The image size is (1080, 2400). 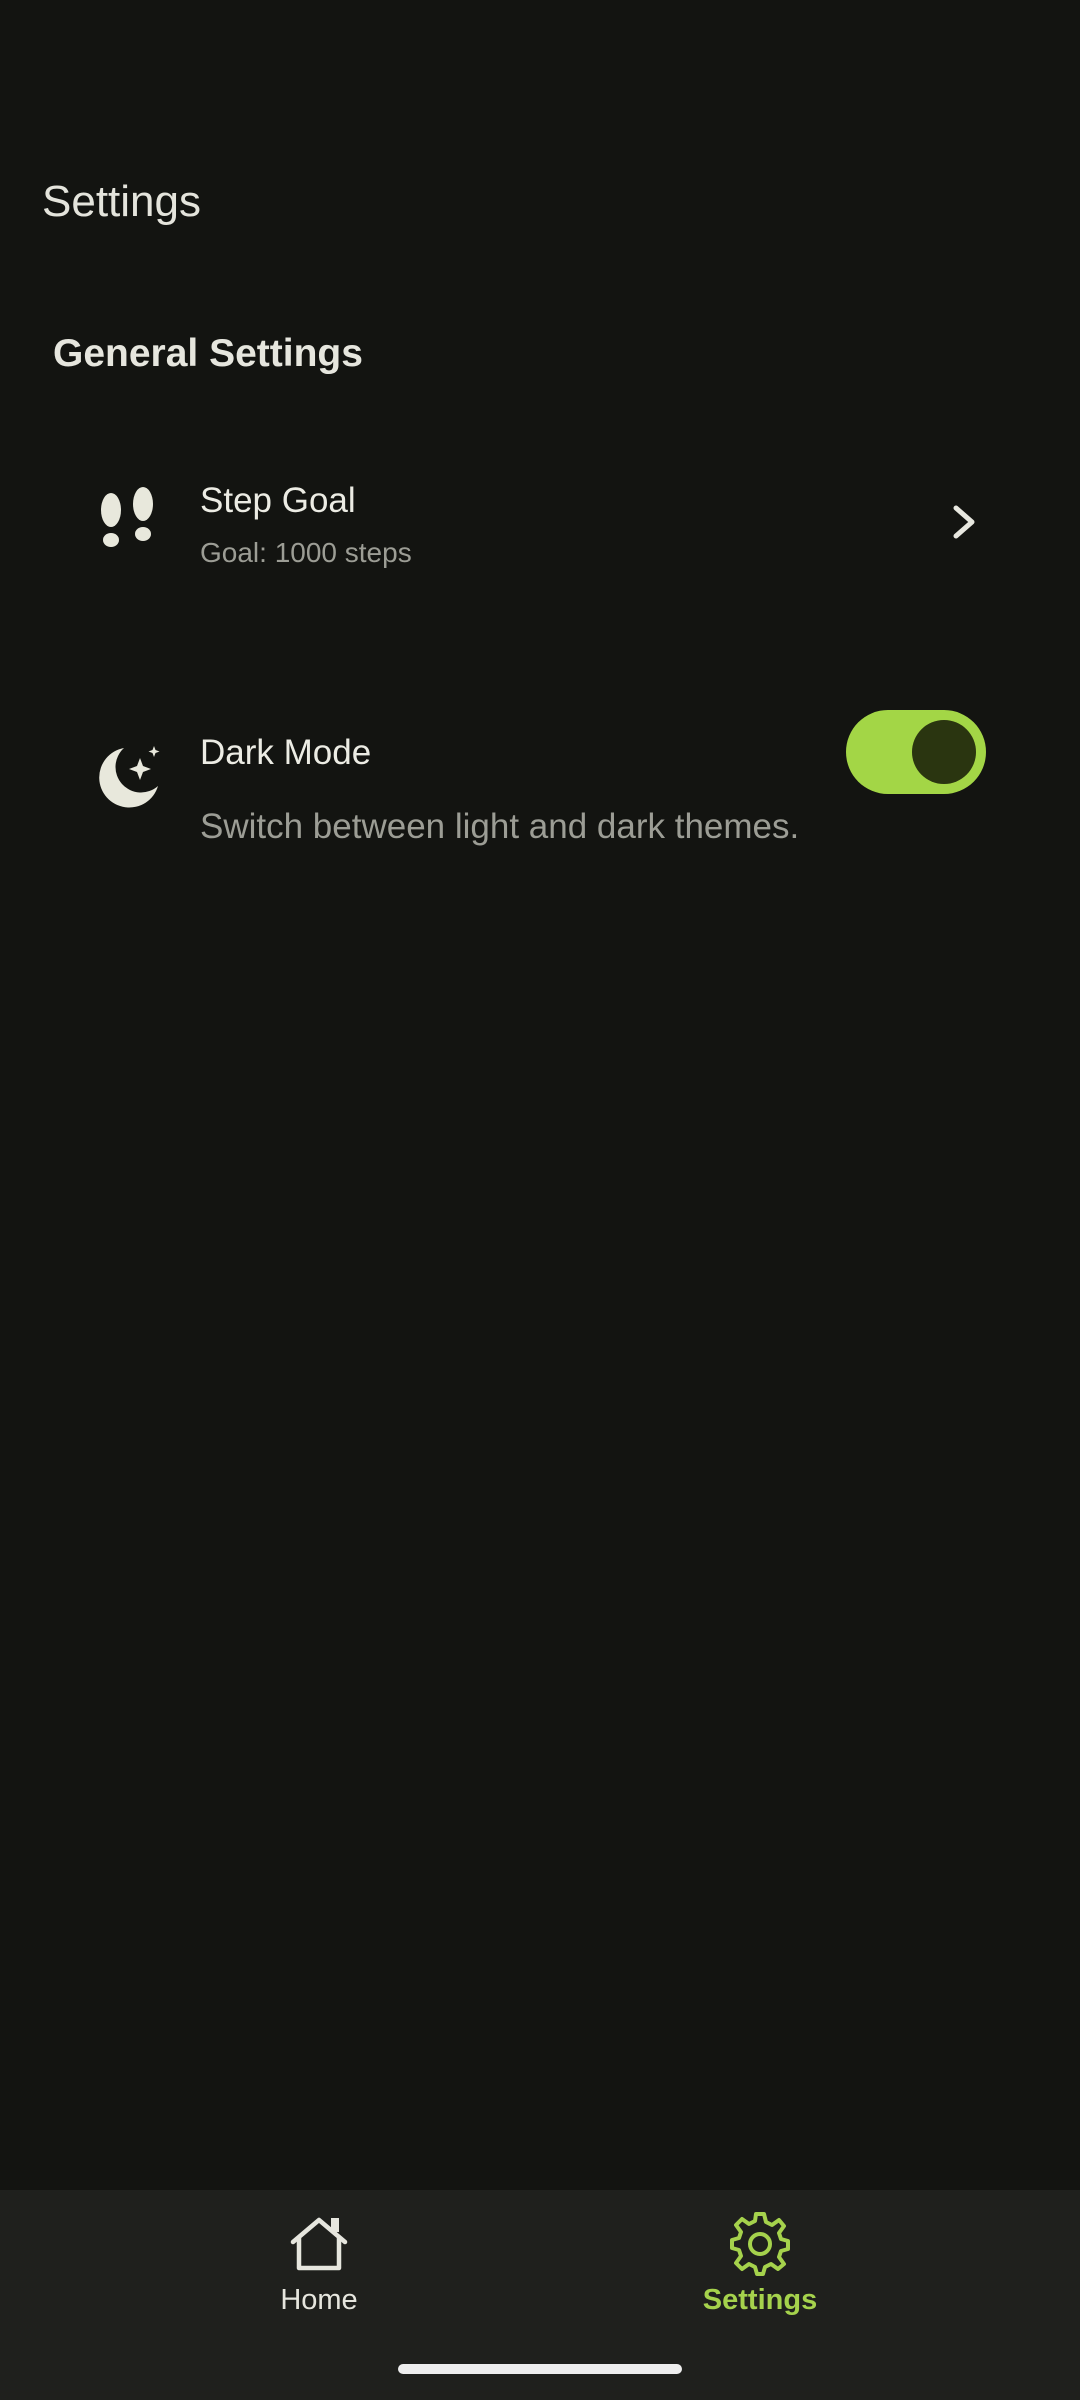 What do you see at coordinates (944, 752) in the screenshot?
I see `toggle-knob` at bounding box center [944, 752].